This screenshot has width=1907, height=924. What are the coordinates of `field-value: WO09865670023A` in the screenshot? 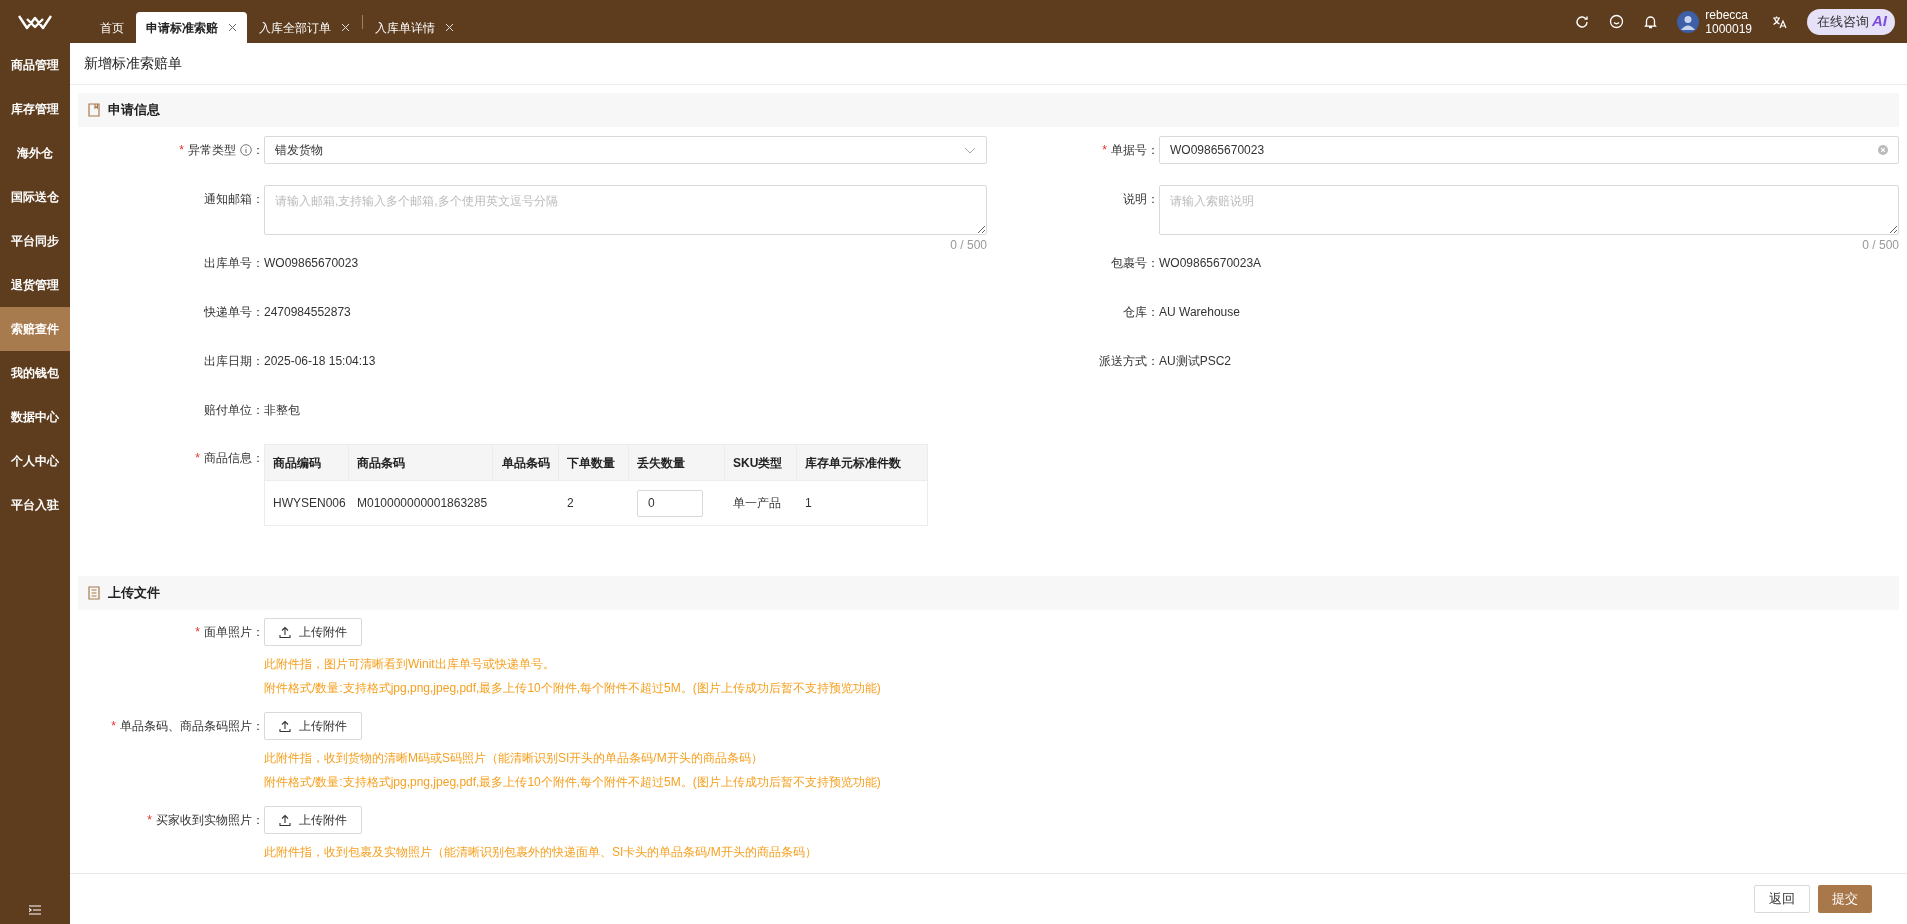 It's located at (1210, 263).